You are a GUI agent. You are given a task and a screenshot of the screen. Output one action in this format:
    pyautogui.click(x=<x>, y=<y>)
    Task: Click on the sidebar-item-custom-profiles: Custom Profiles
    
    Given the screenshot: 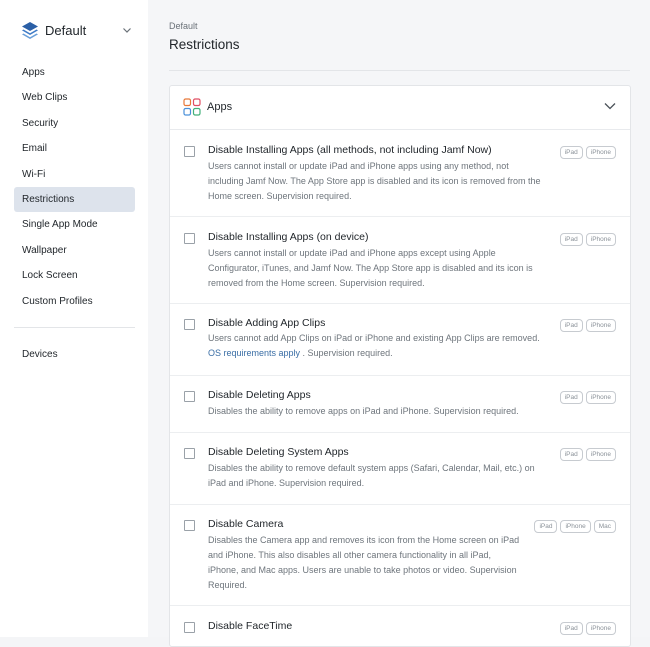 What is the action you would take?
    pyautogui.click(x=74, y=301)
    